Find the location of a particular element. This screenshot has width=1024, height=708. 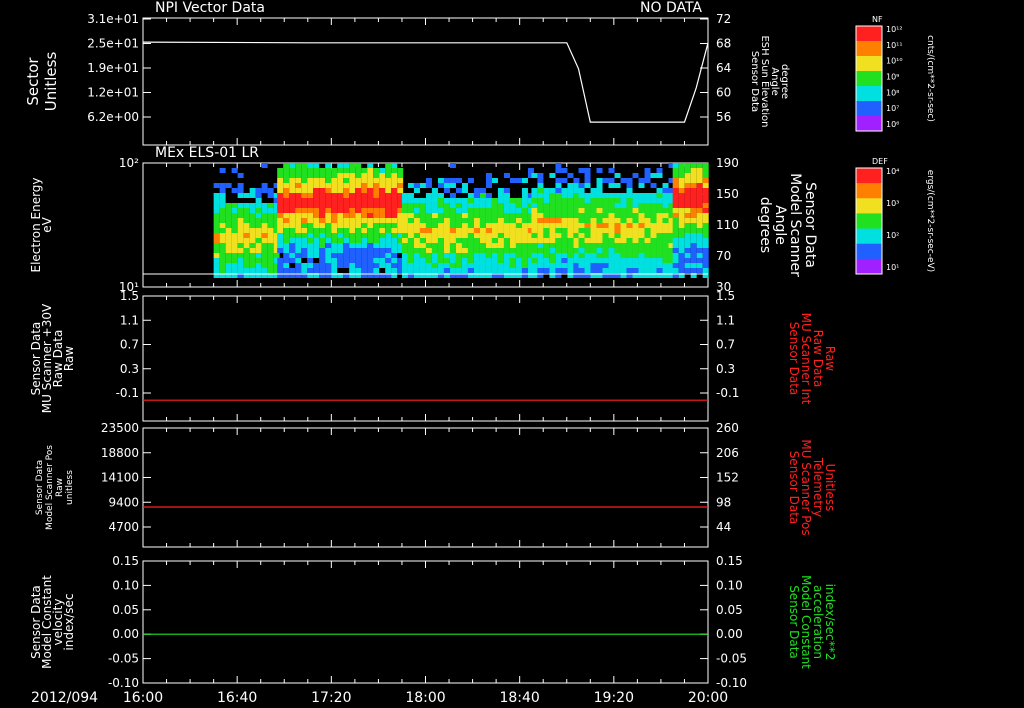

right-axis-label: MU Scanner Int is located at coordinates (806, 359).